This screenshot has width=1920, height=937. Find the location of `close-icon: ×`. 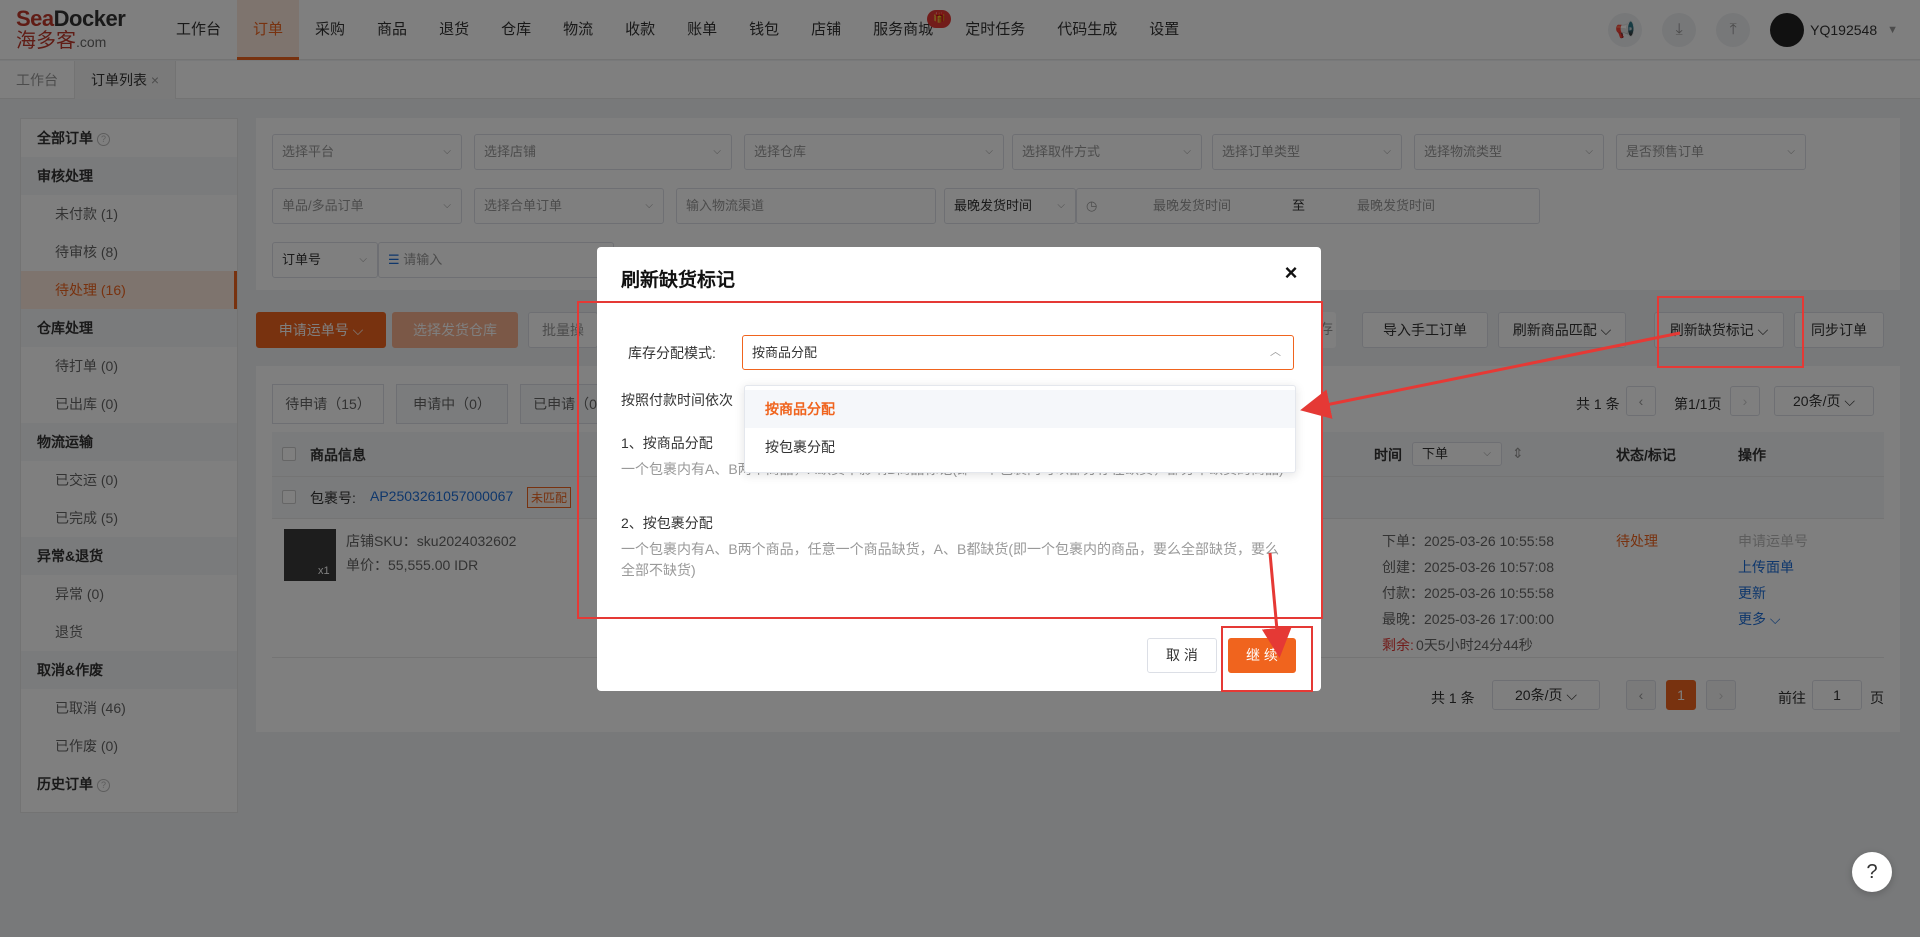

close-icon: × is located at coordinates (1291, 273).